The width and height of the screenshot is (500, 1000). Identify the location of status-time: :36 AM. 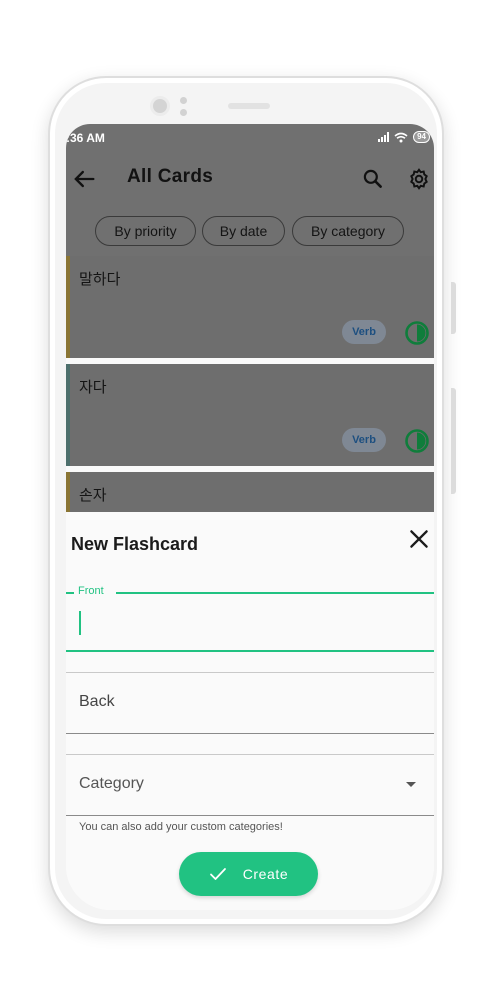
(85, 138).